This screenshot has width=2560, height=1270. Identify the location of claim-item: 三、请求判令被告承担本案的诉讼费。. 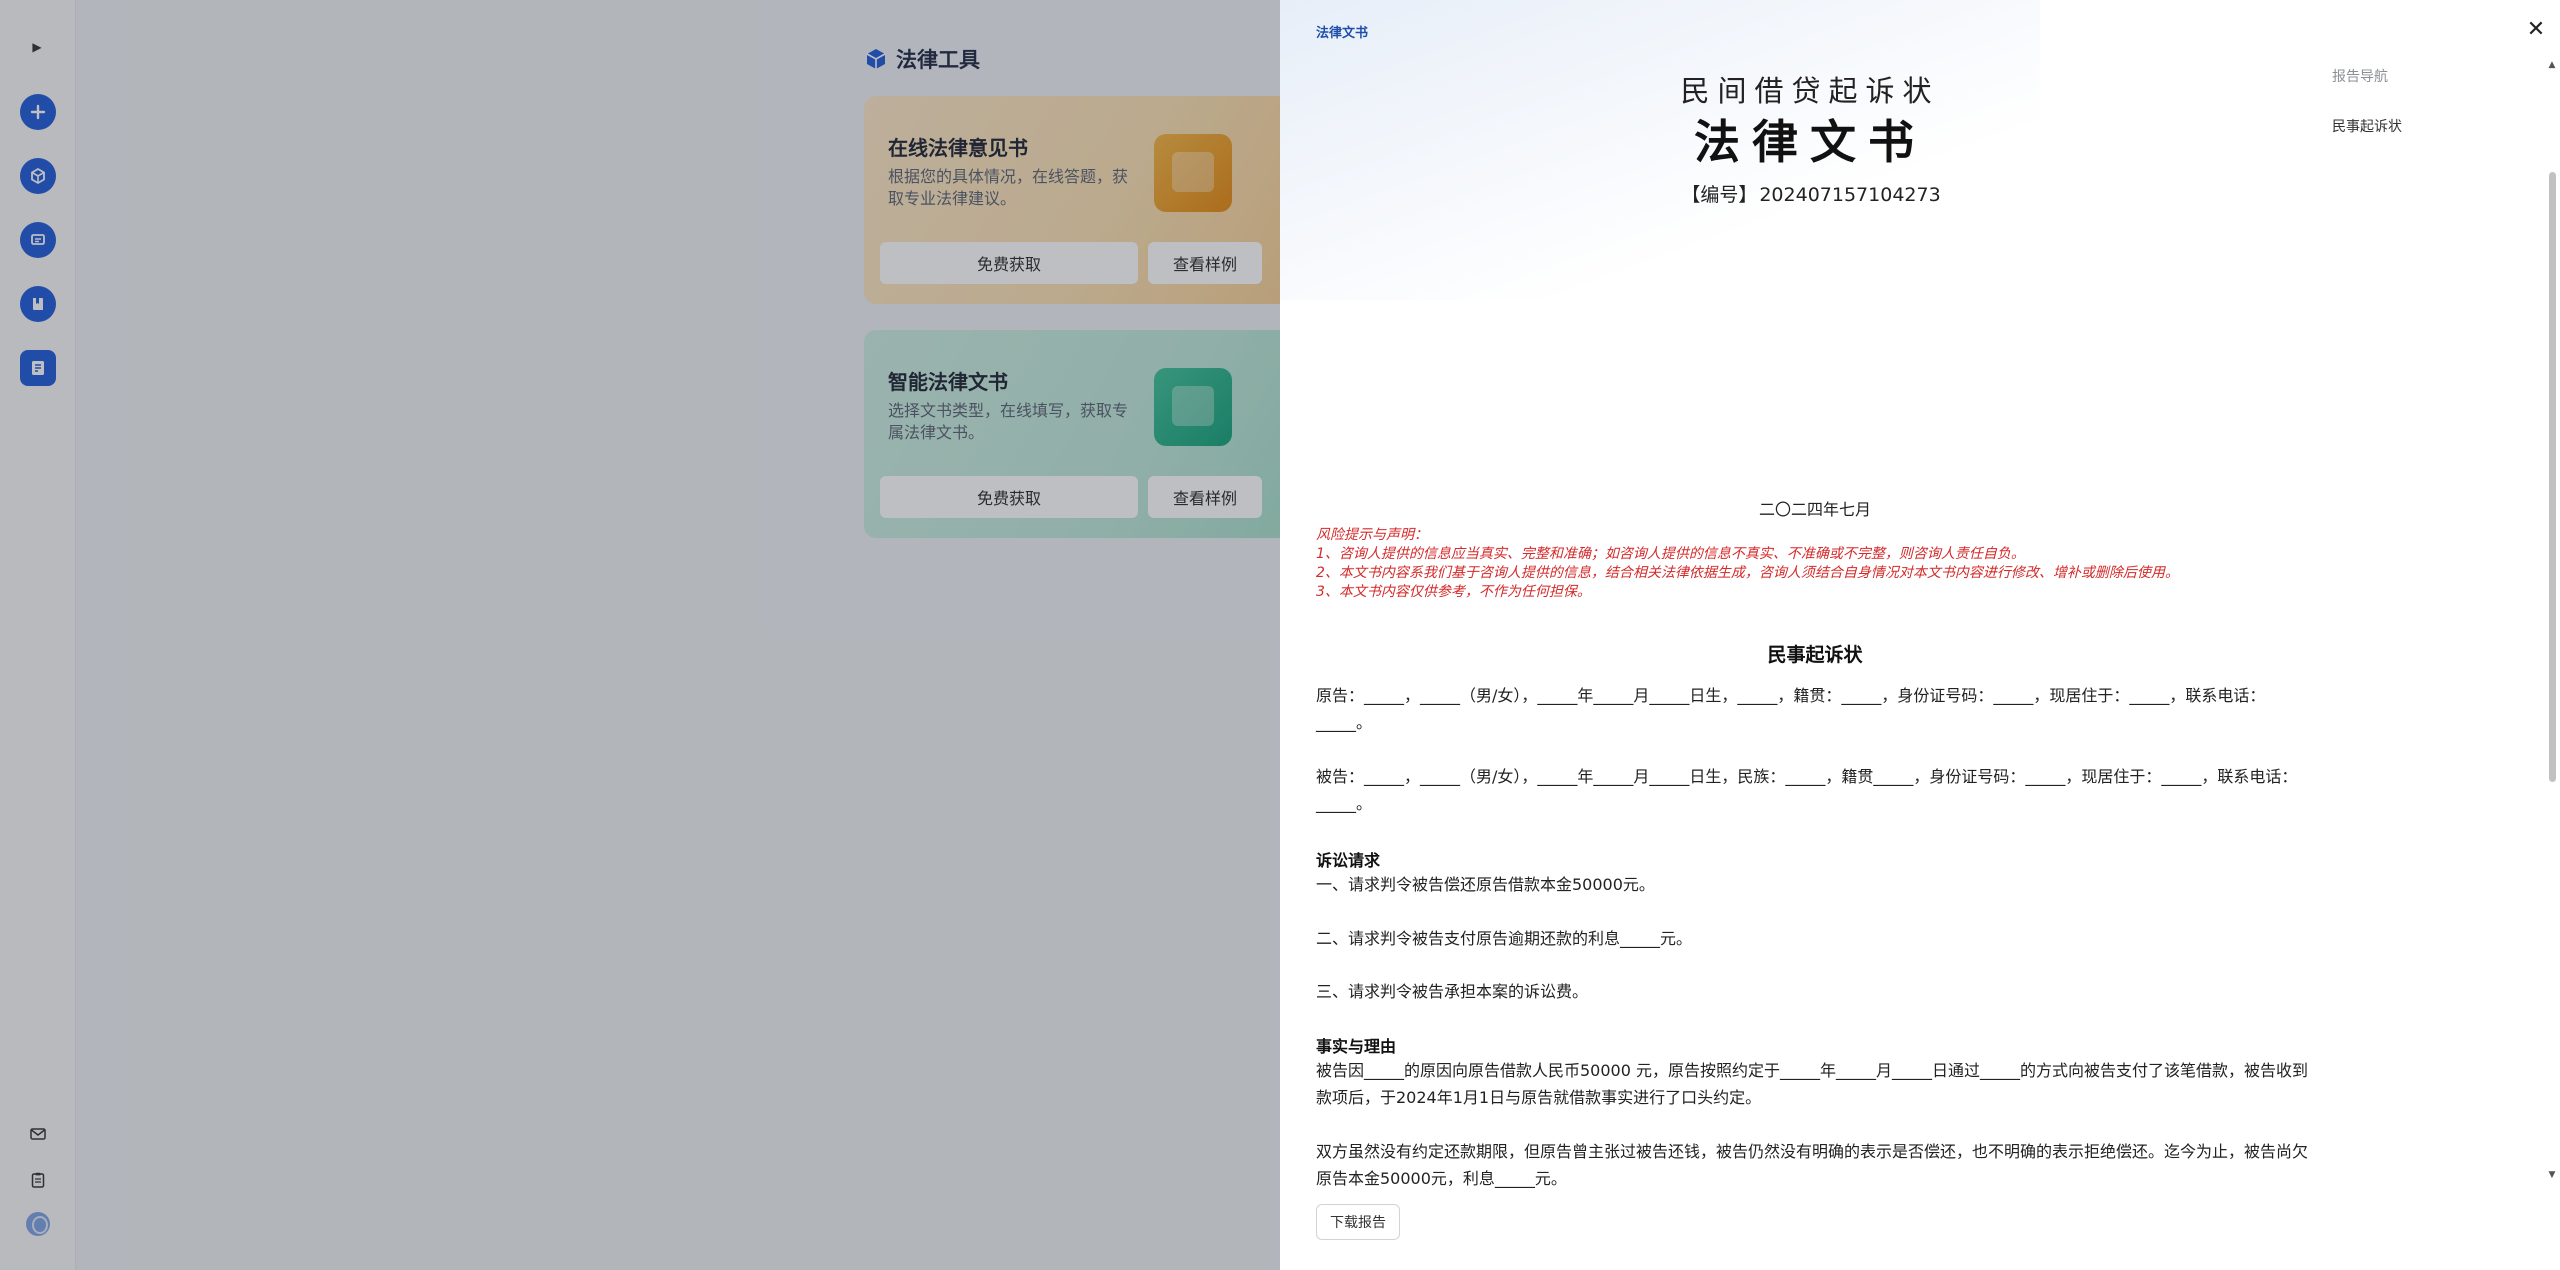
(1452, 991).